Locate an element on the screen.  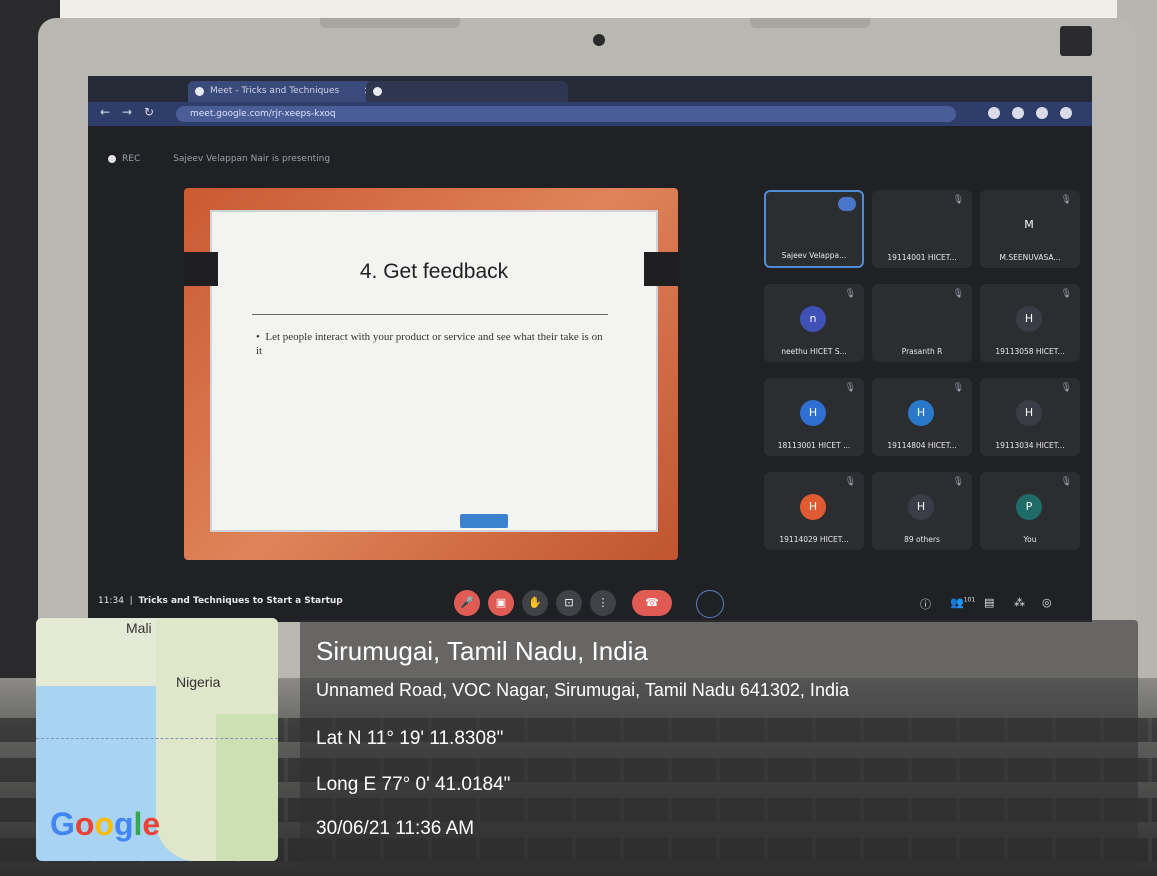
equator-line is located at coordinates (157, 738).